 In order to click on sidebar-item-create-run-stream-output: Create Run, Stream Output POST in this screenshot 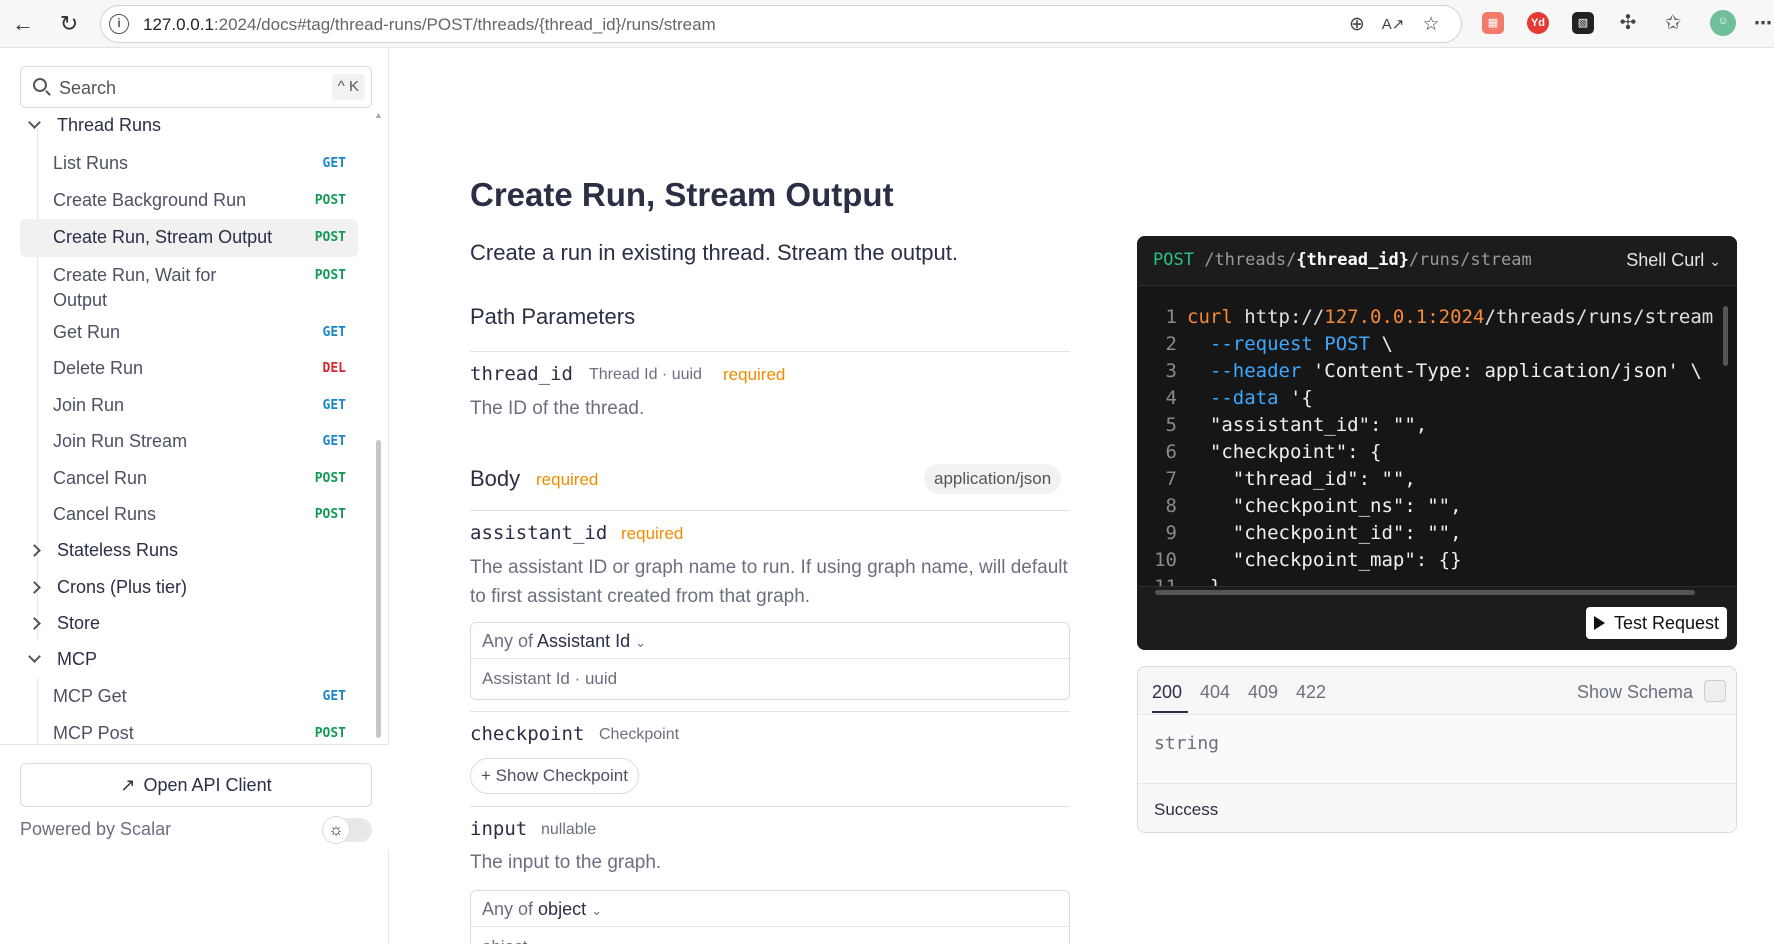, I will do `click(189, 238)`.